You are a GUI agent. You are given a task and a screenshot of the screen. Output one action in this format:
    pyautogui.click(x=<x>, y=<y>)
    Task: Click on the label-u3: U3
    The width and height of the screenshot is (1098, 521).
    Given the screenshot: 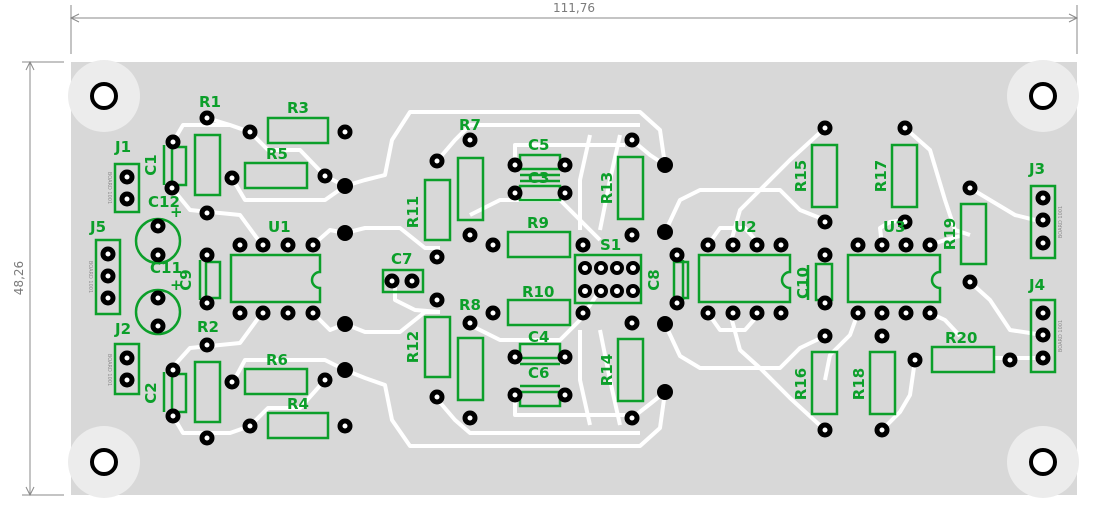 What is the action you would take?
    pyautogui.click(x=894, y=227)
    